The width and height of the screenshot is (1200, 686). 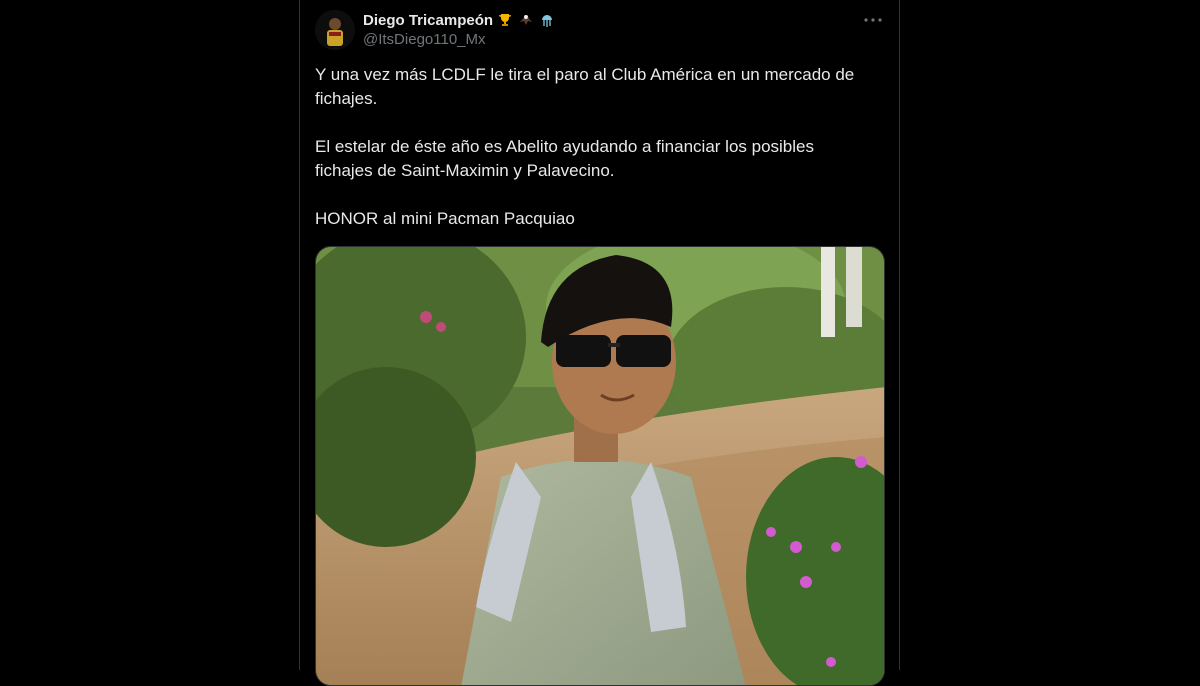 What do you see at coordinates (459, 39) in the screenshot?
I see `author-handle: @ItsDiego110_Mx` at bounding box center [459, 39].